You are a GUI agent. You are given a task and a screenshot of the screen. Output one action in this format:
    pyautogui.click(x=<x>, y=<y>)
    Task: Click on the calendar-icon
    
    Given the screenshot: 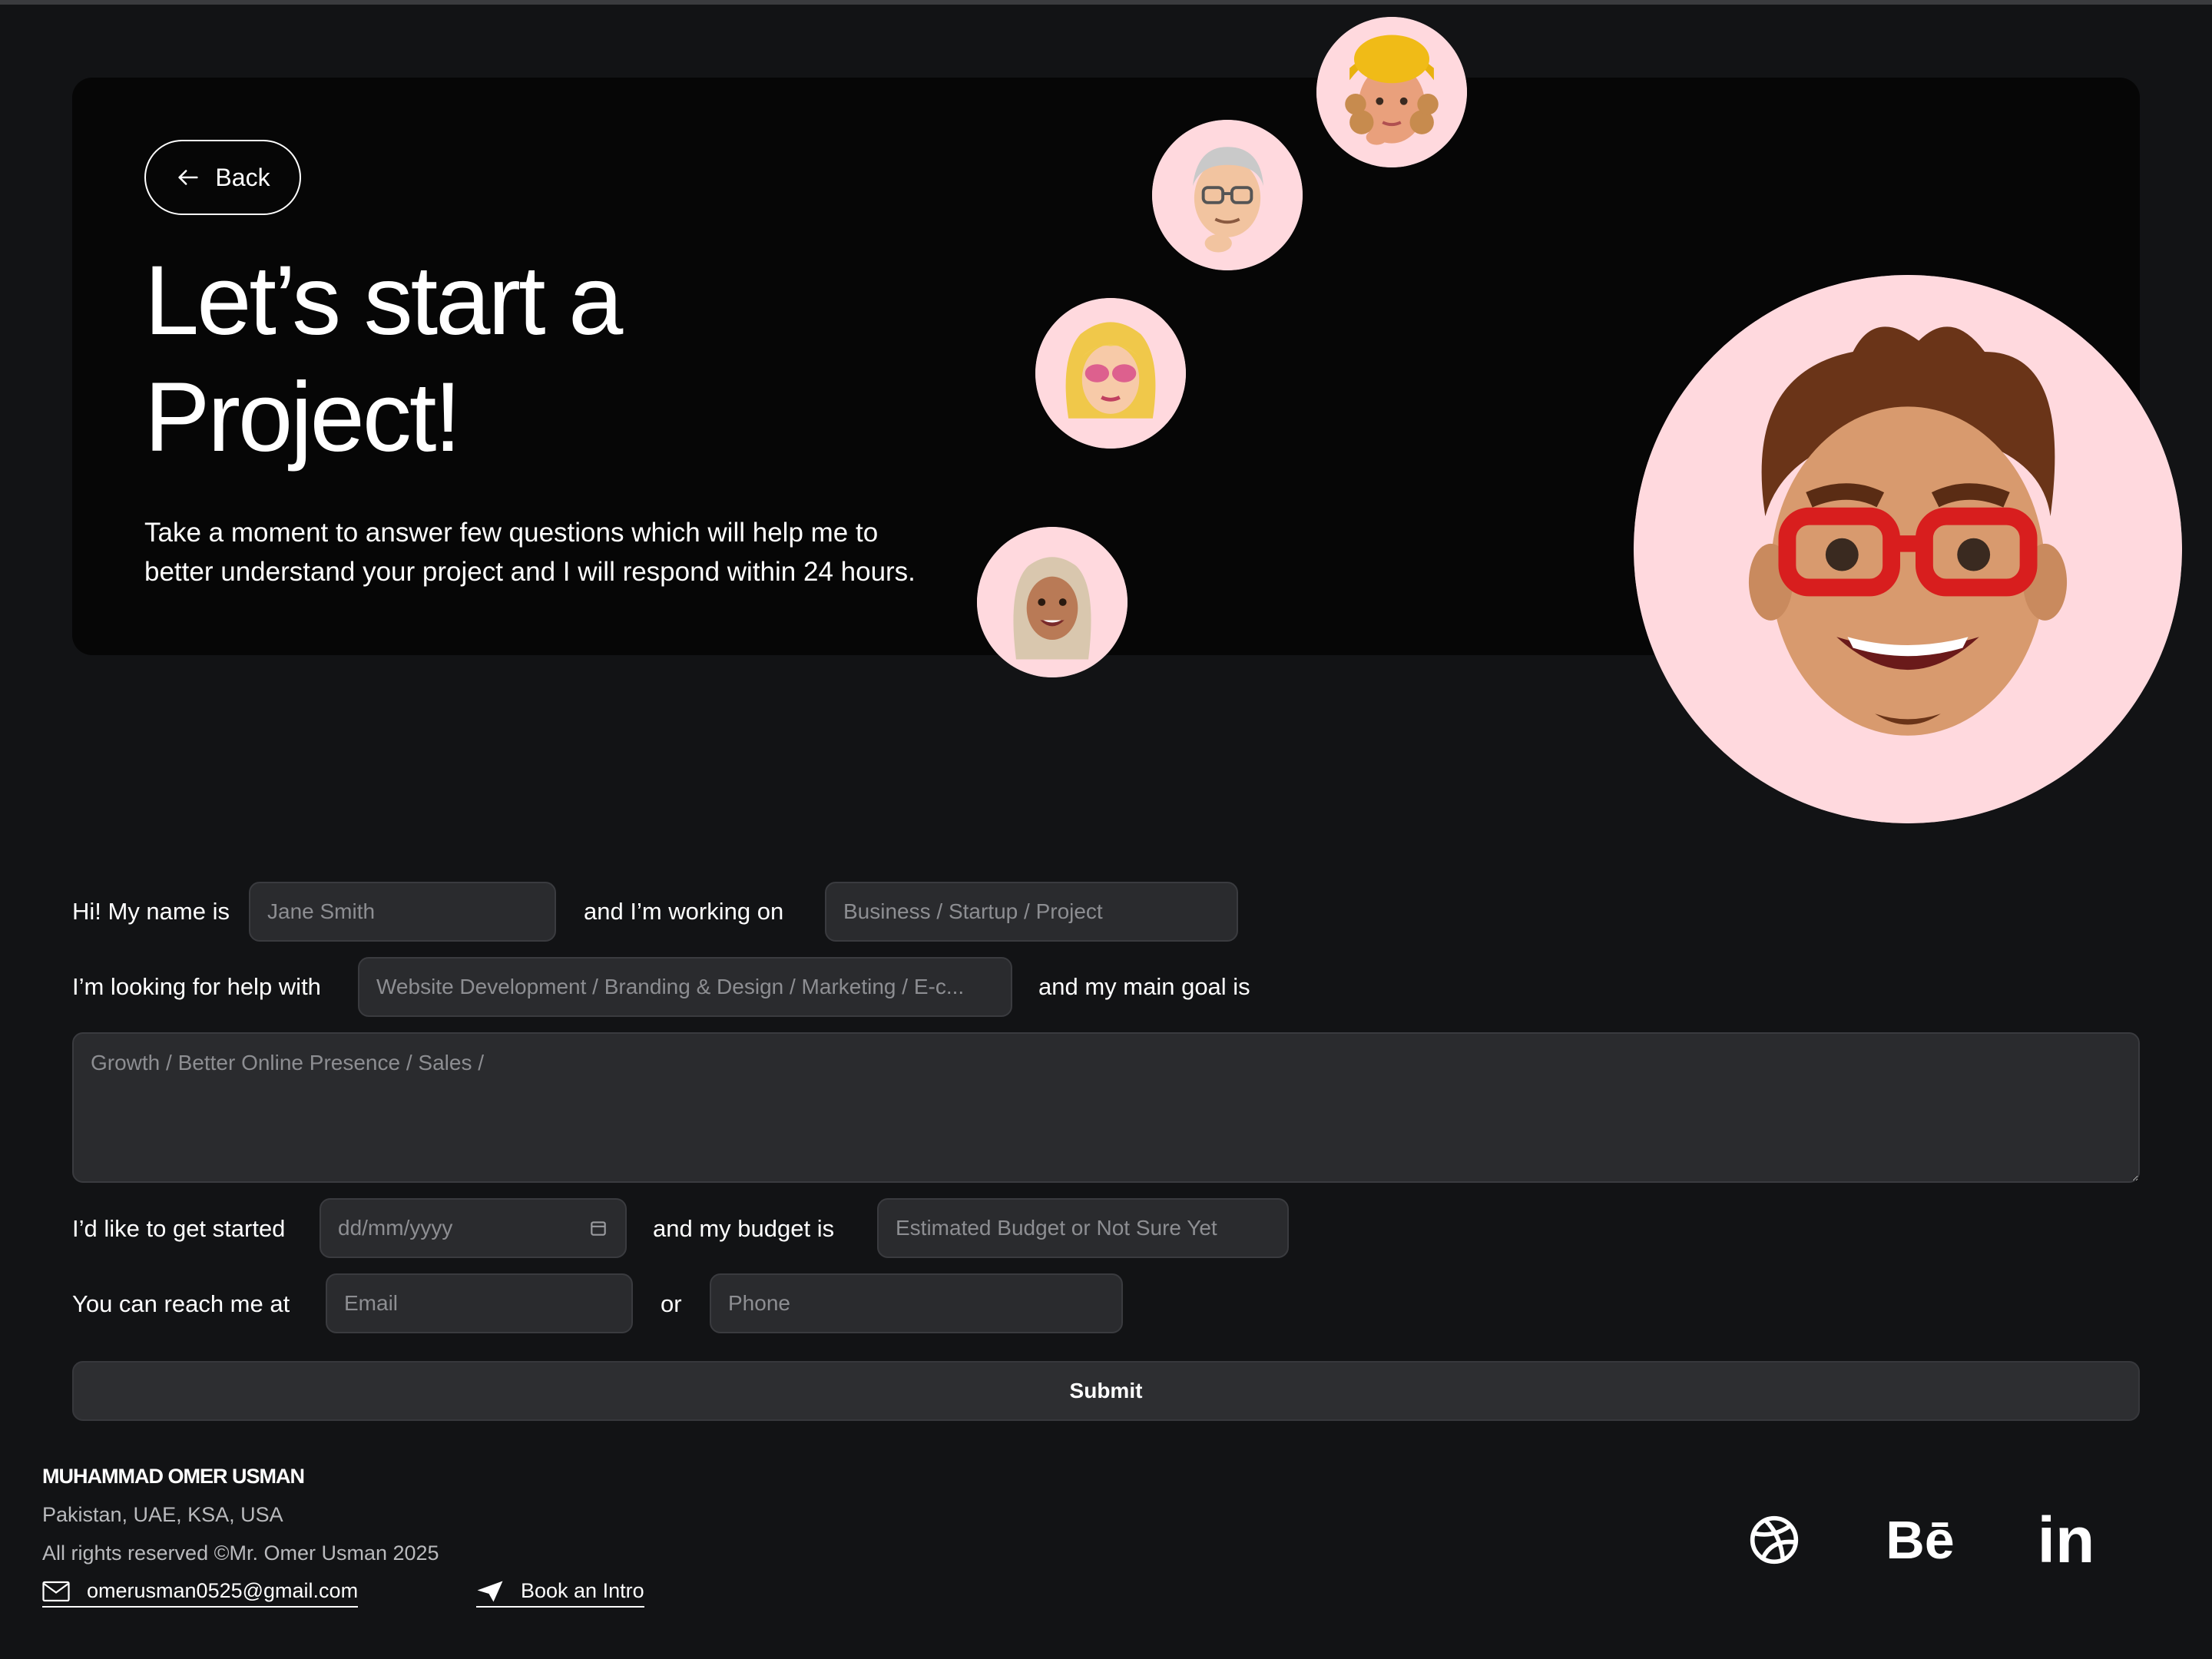 What is the action you would take?
    pyautogui.click(x=598, y=1228)
    